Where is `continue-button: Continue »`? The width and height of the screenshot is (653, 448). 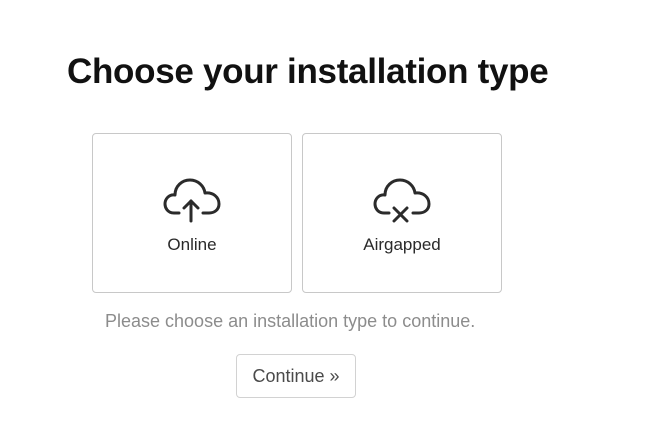 continue-button: Continue » is located at coordinates (296, 376).